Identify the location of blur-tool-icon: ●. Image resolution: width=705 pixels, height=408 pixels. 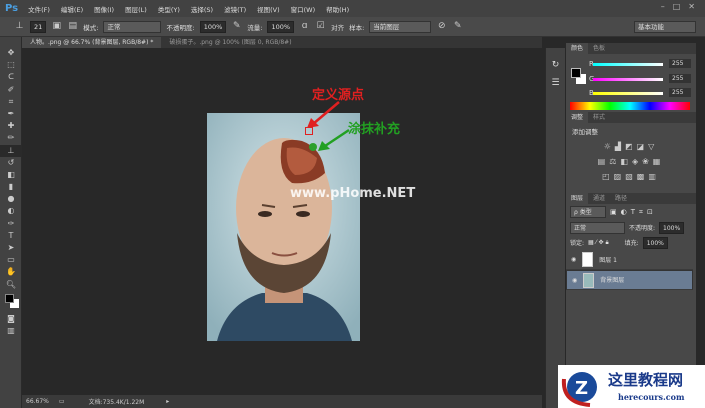
(11, 199).